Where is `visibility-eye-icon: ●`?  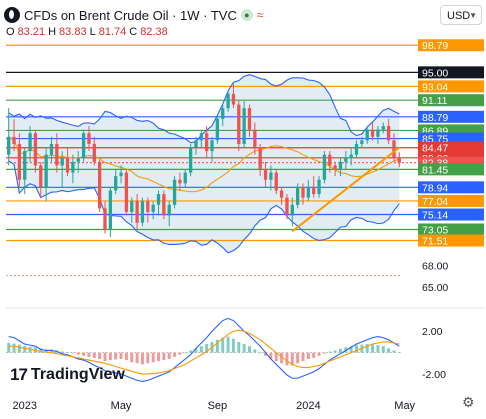 visibility-eye-icon: ● is located at coordinates (246, 15).